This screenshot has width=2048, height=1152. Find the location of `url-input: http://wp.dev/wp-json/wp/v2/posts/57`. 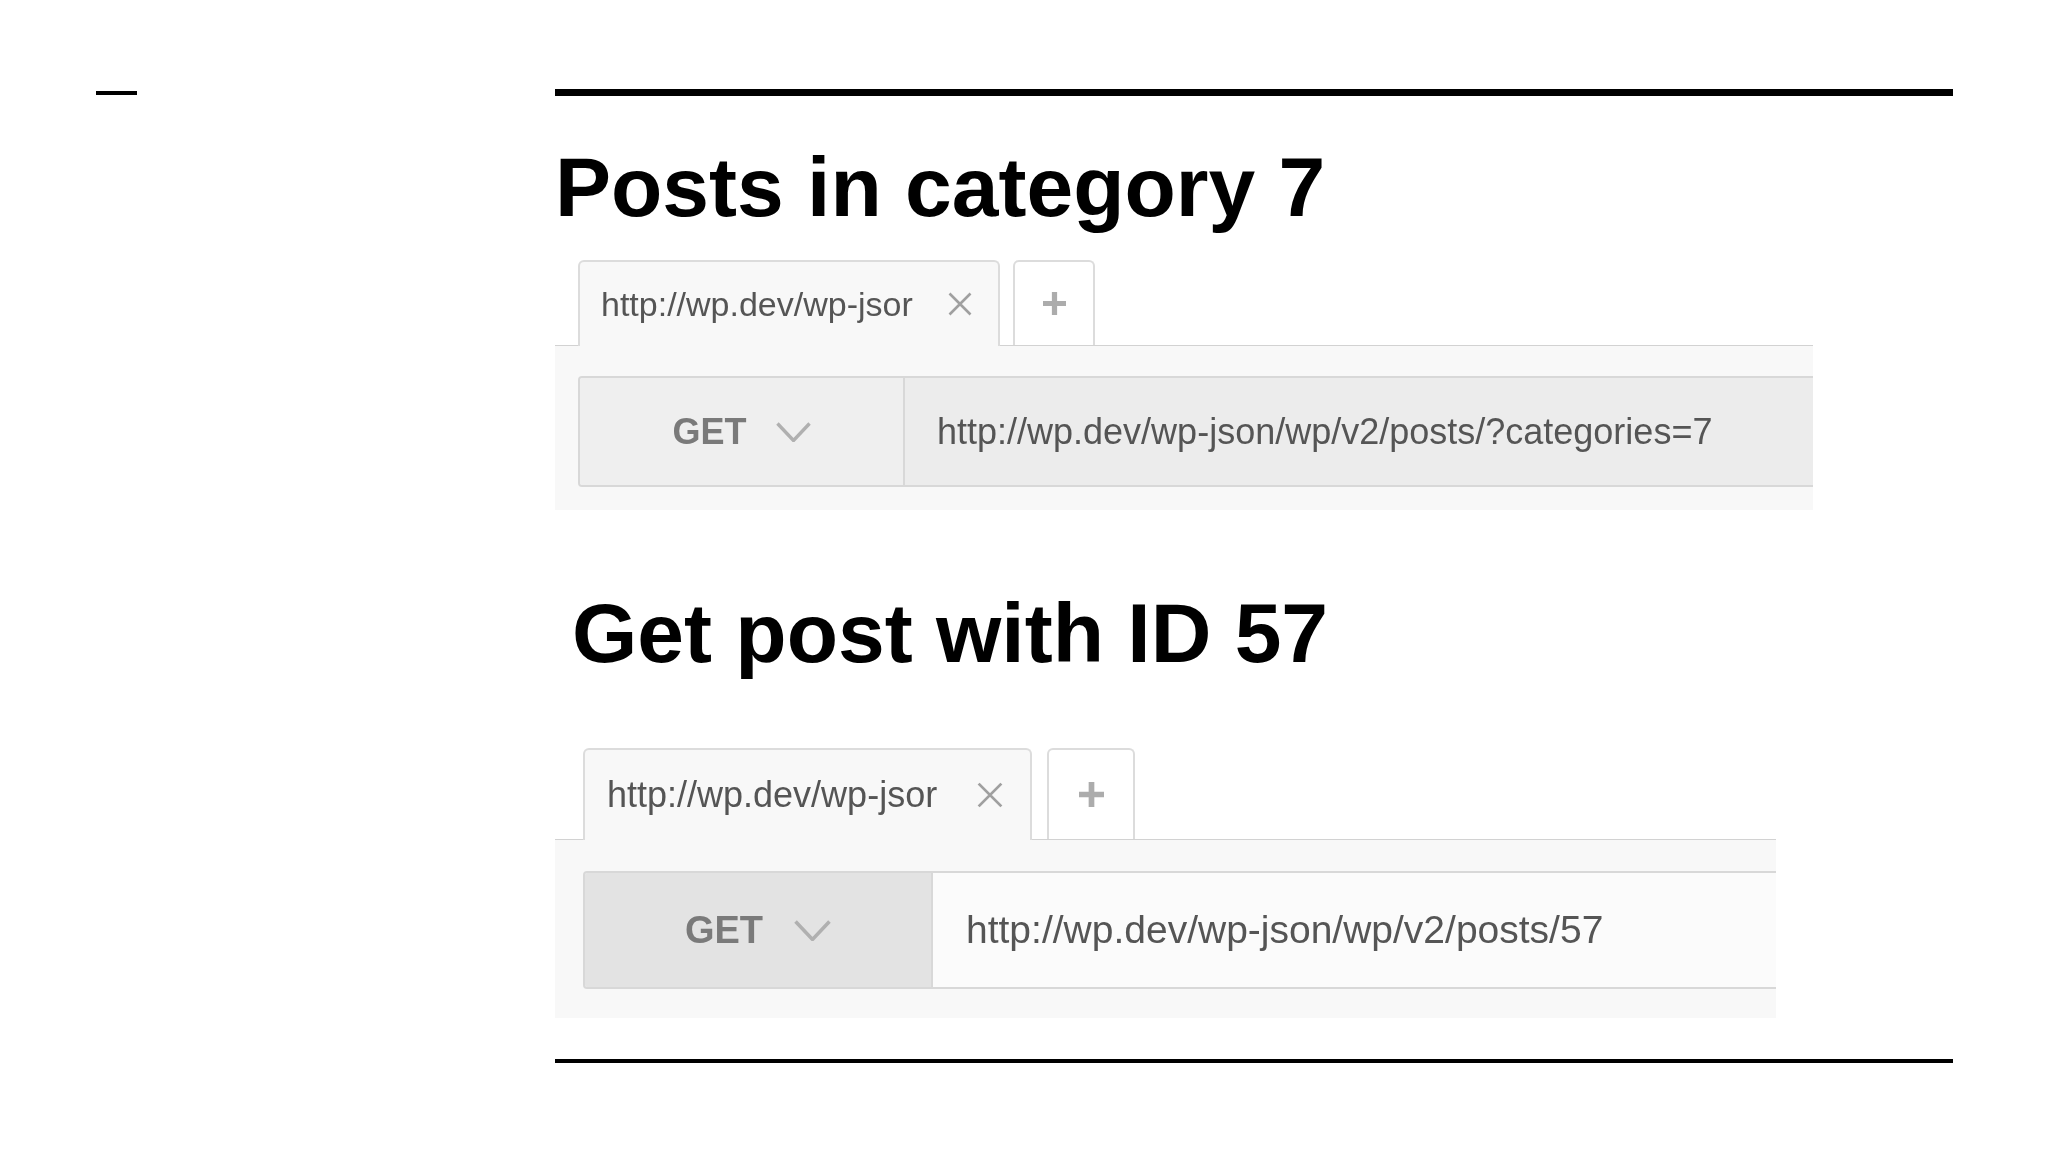

url-input: http://wp.dev/wp-json/wp/v2/posts/57 is located at coordinates (1371, 930).